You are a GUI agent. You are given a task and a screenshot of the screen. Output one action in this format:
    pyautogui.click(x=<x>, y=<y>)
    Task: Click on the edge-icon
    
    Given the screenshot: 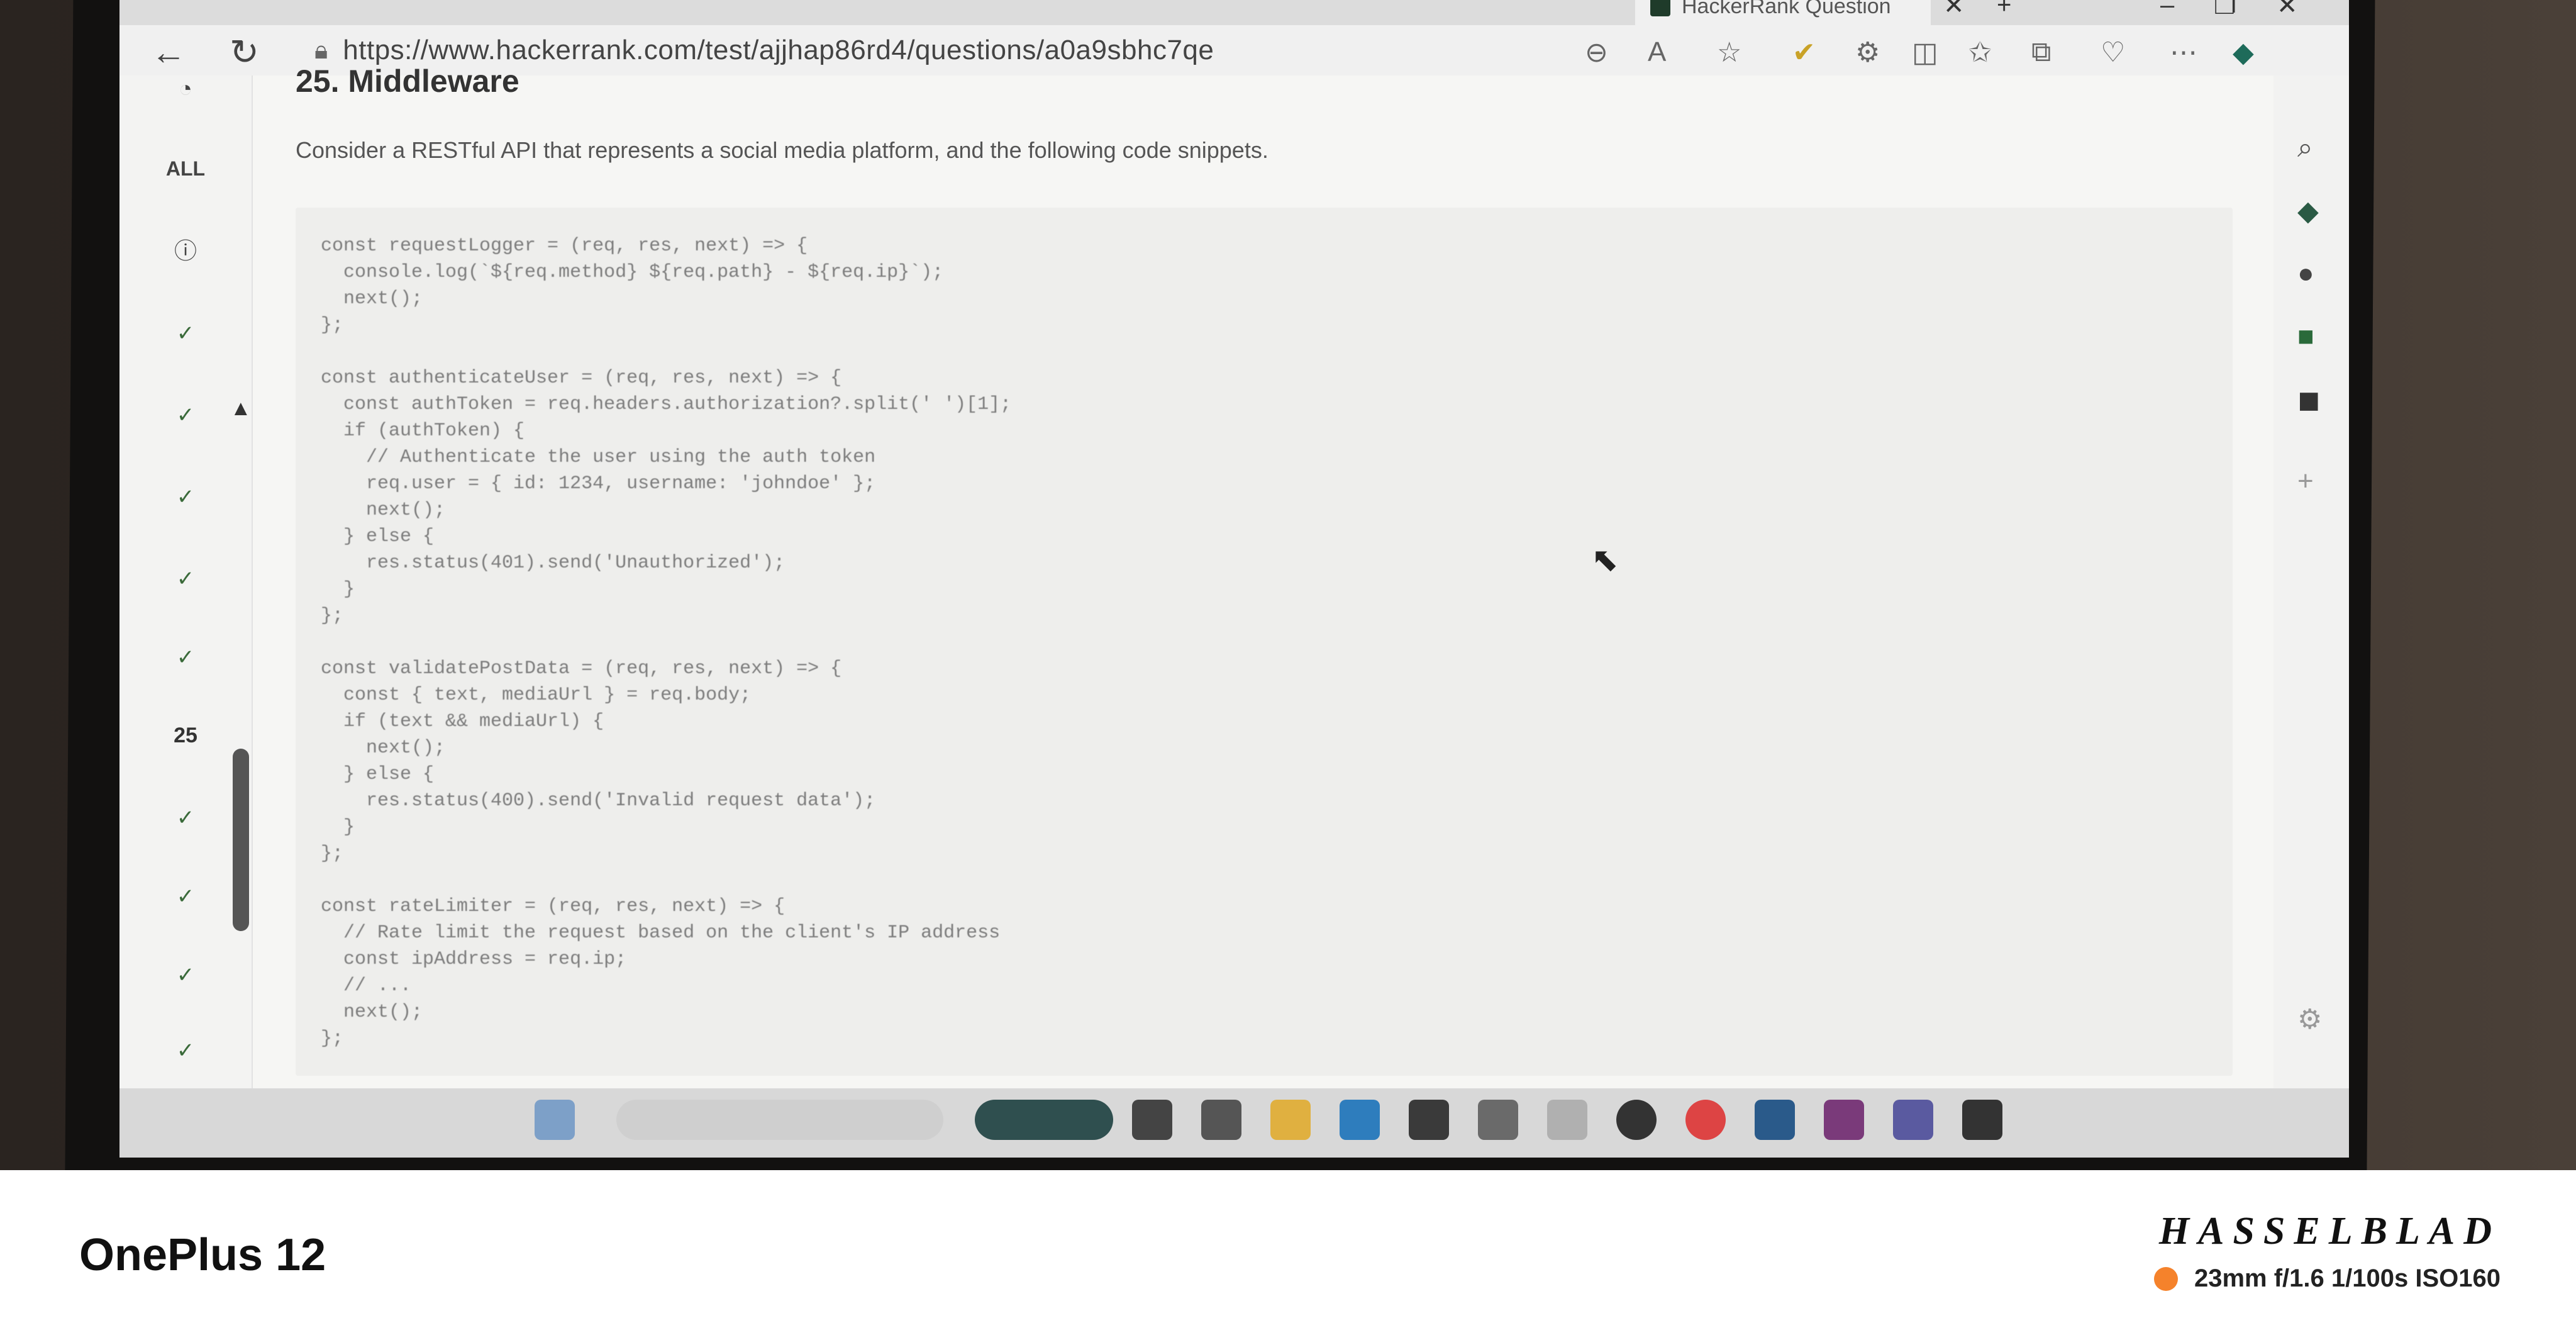 What is the action you would take?
    pyautogui.click(x=1360, y=1120)
    